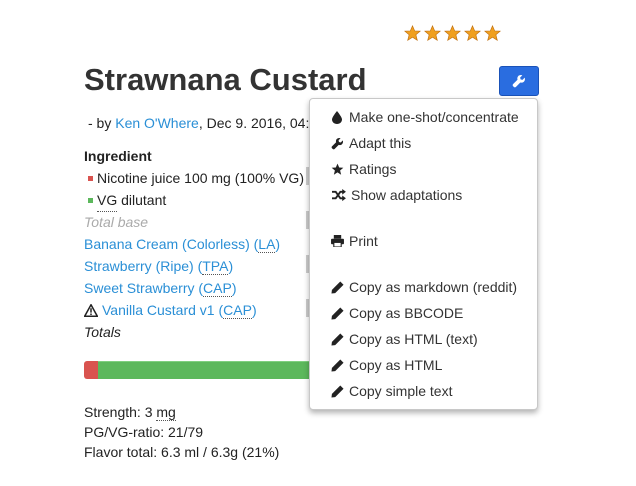 This screenshot has height=486, width=636. I want to click on flavor-link: Sweet Strawberry (CAP), so click(160, 288).